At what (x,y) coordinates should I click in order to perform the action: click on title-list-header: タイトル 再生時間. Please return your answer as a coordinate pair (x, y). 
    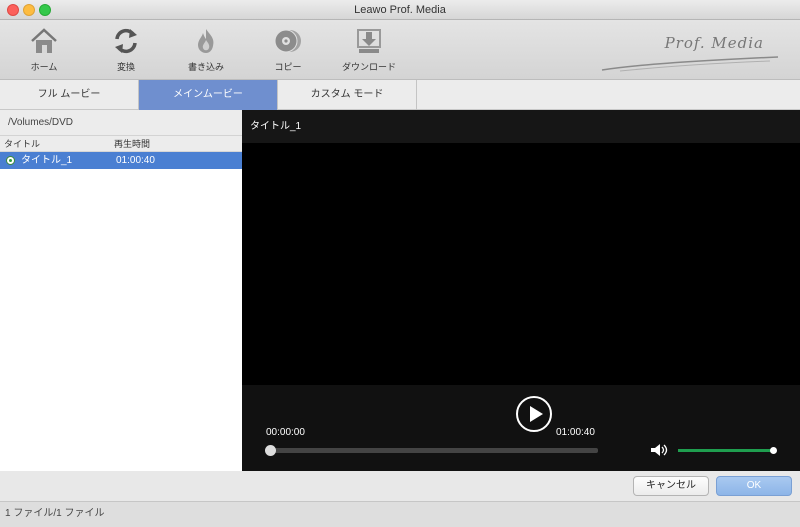
    Looking at the image, I should click on (121, 144).